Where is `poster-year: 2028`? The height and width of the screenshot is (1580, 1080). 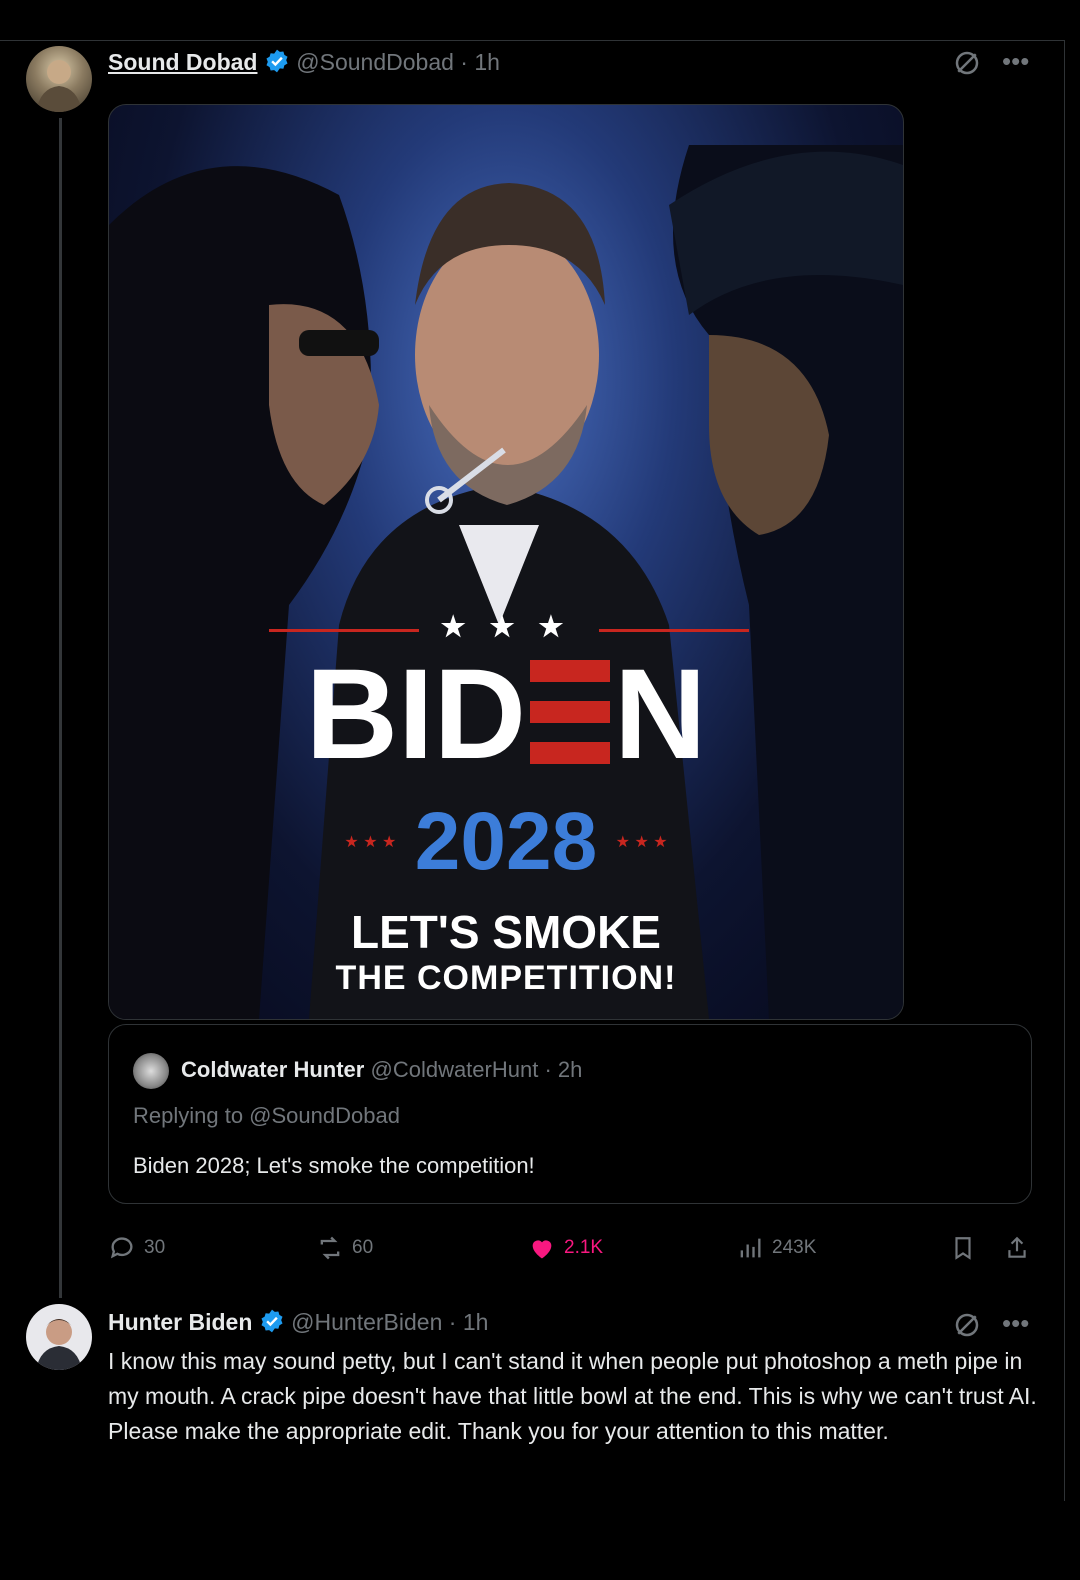 poster-year: 2028 is located at coordinates (506, 841).